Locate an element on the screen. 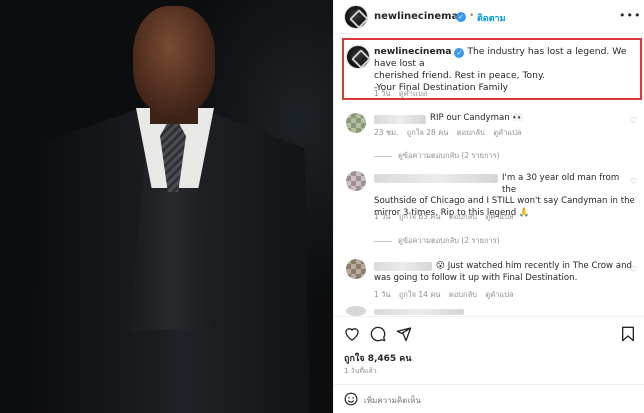 Image resolution: width=644 pixels, height=413 pixels. profile-avatar is located at coordinates (356, 17).